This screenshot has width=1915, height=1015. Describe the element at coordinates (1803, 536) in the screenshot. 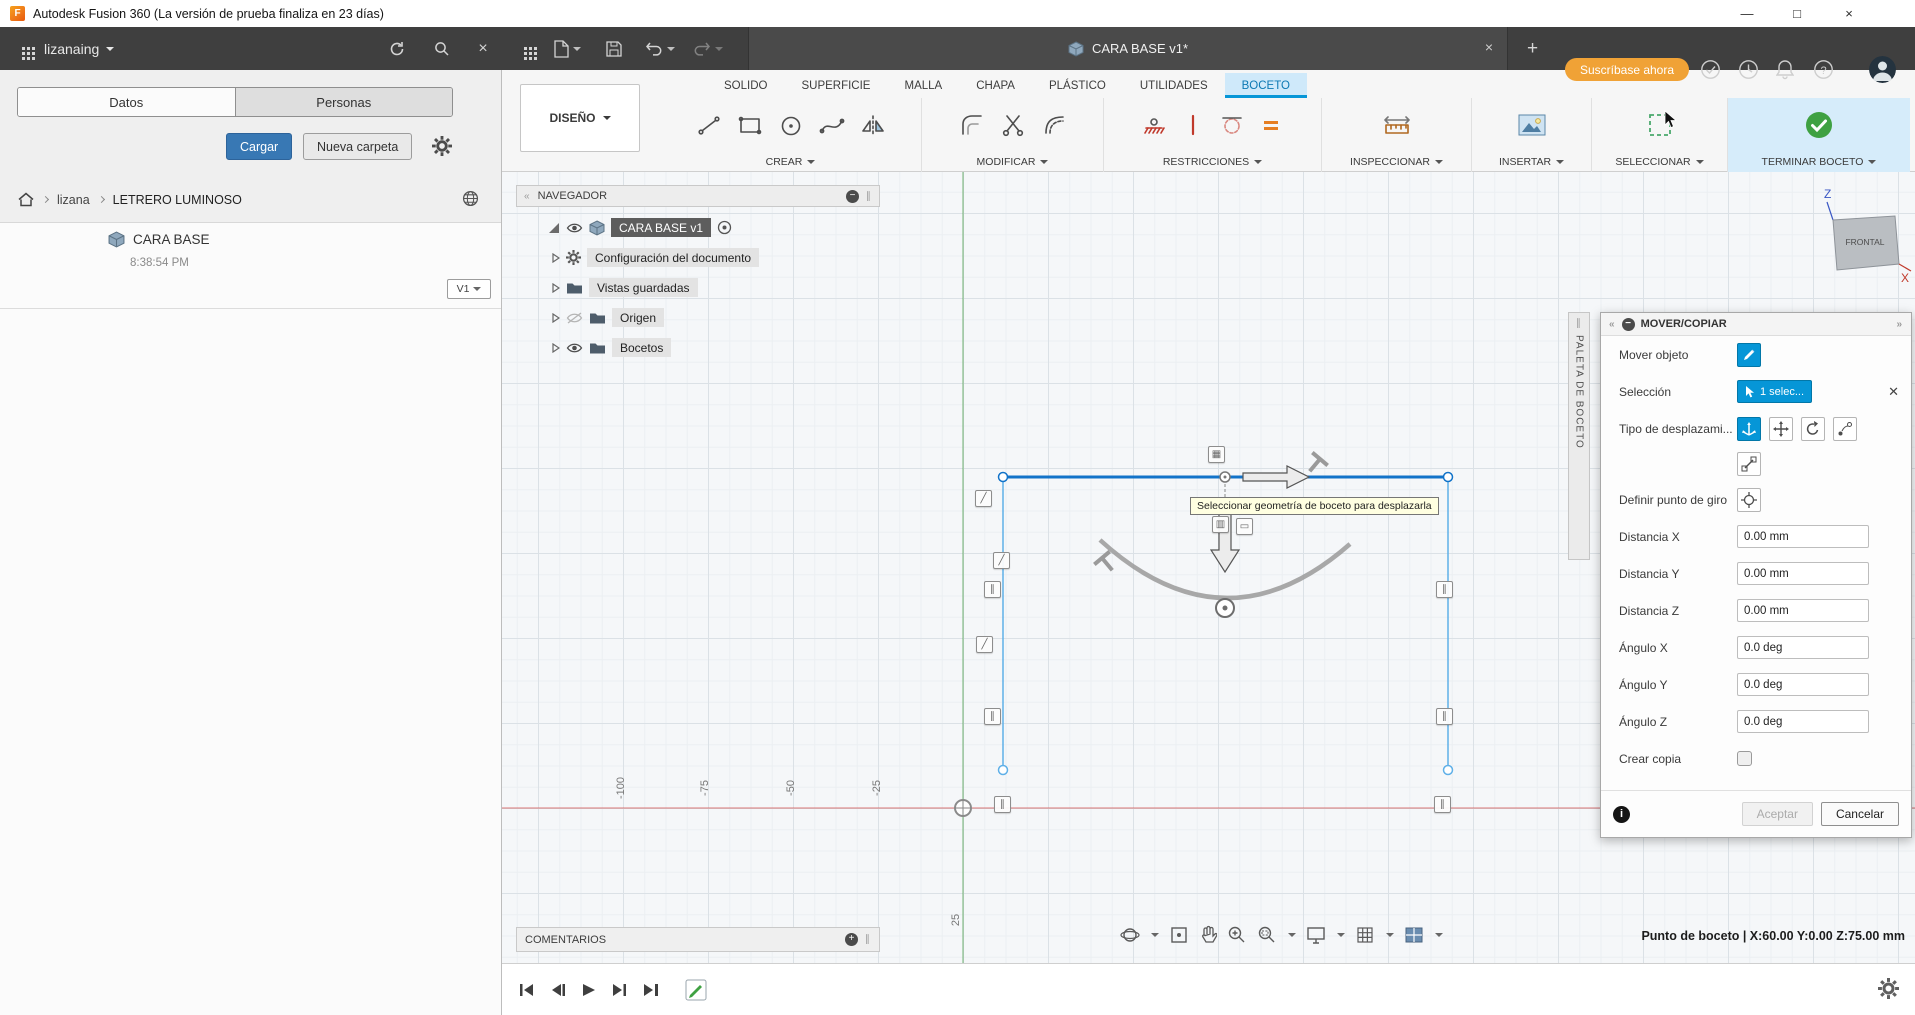

I see `distance-x-input` at that location.